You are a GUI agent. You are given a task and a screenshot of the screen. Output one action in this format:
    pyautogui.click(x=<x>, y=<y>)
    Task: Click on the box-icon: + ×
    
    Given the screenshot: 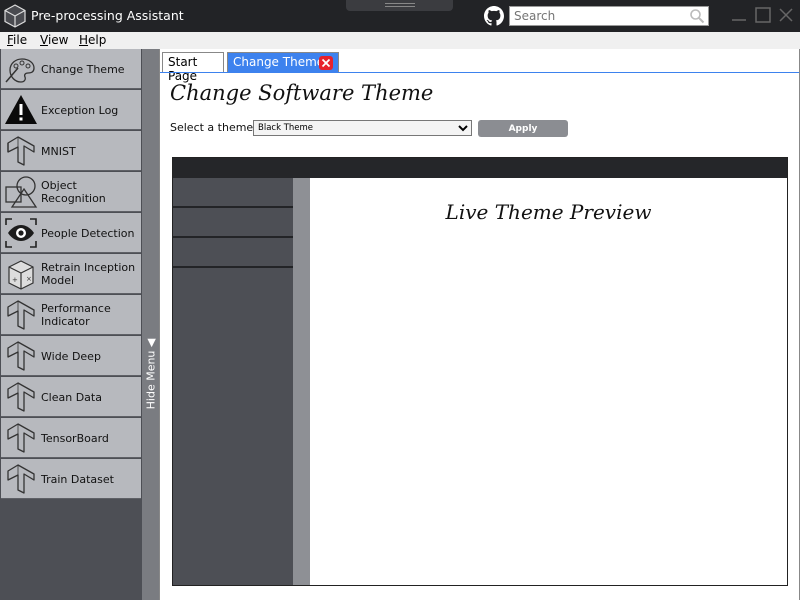 What is the action you would take?
    pyautogui.click(x=21, y=275)
    